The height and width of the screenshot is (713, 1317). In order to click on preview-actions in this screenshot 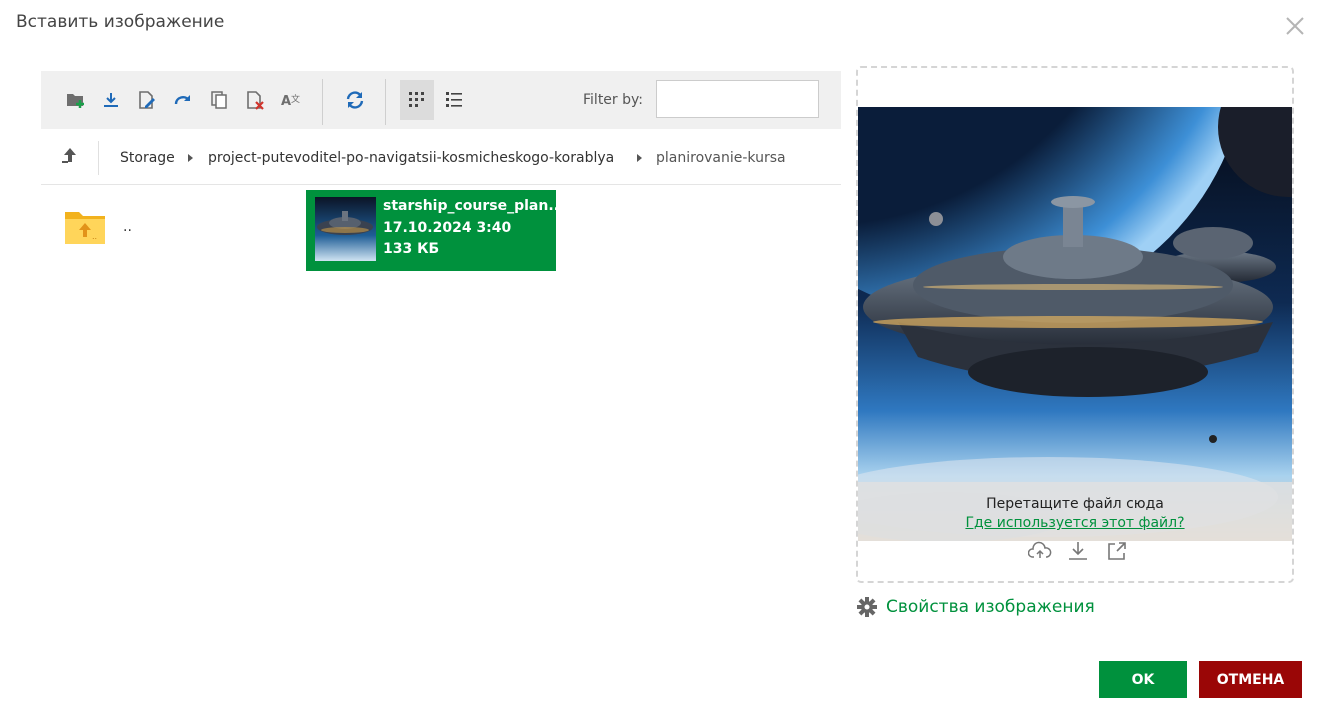, I will do `click(1081, 552)`.